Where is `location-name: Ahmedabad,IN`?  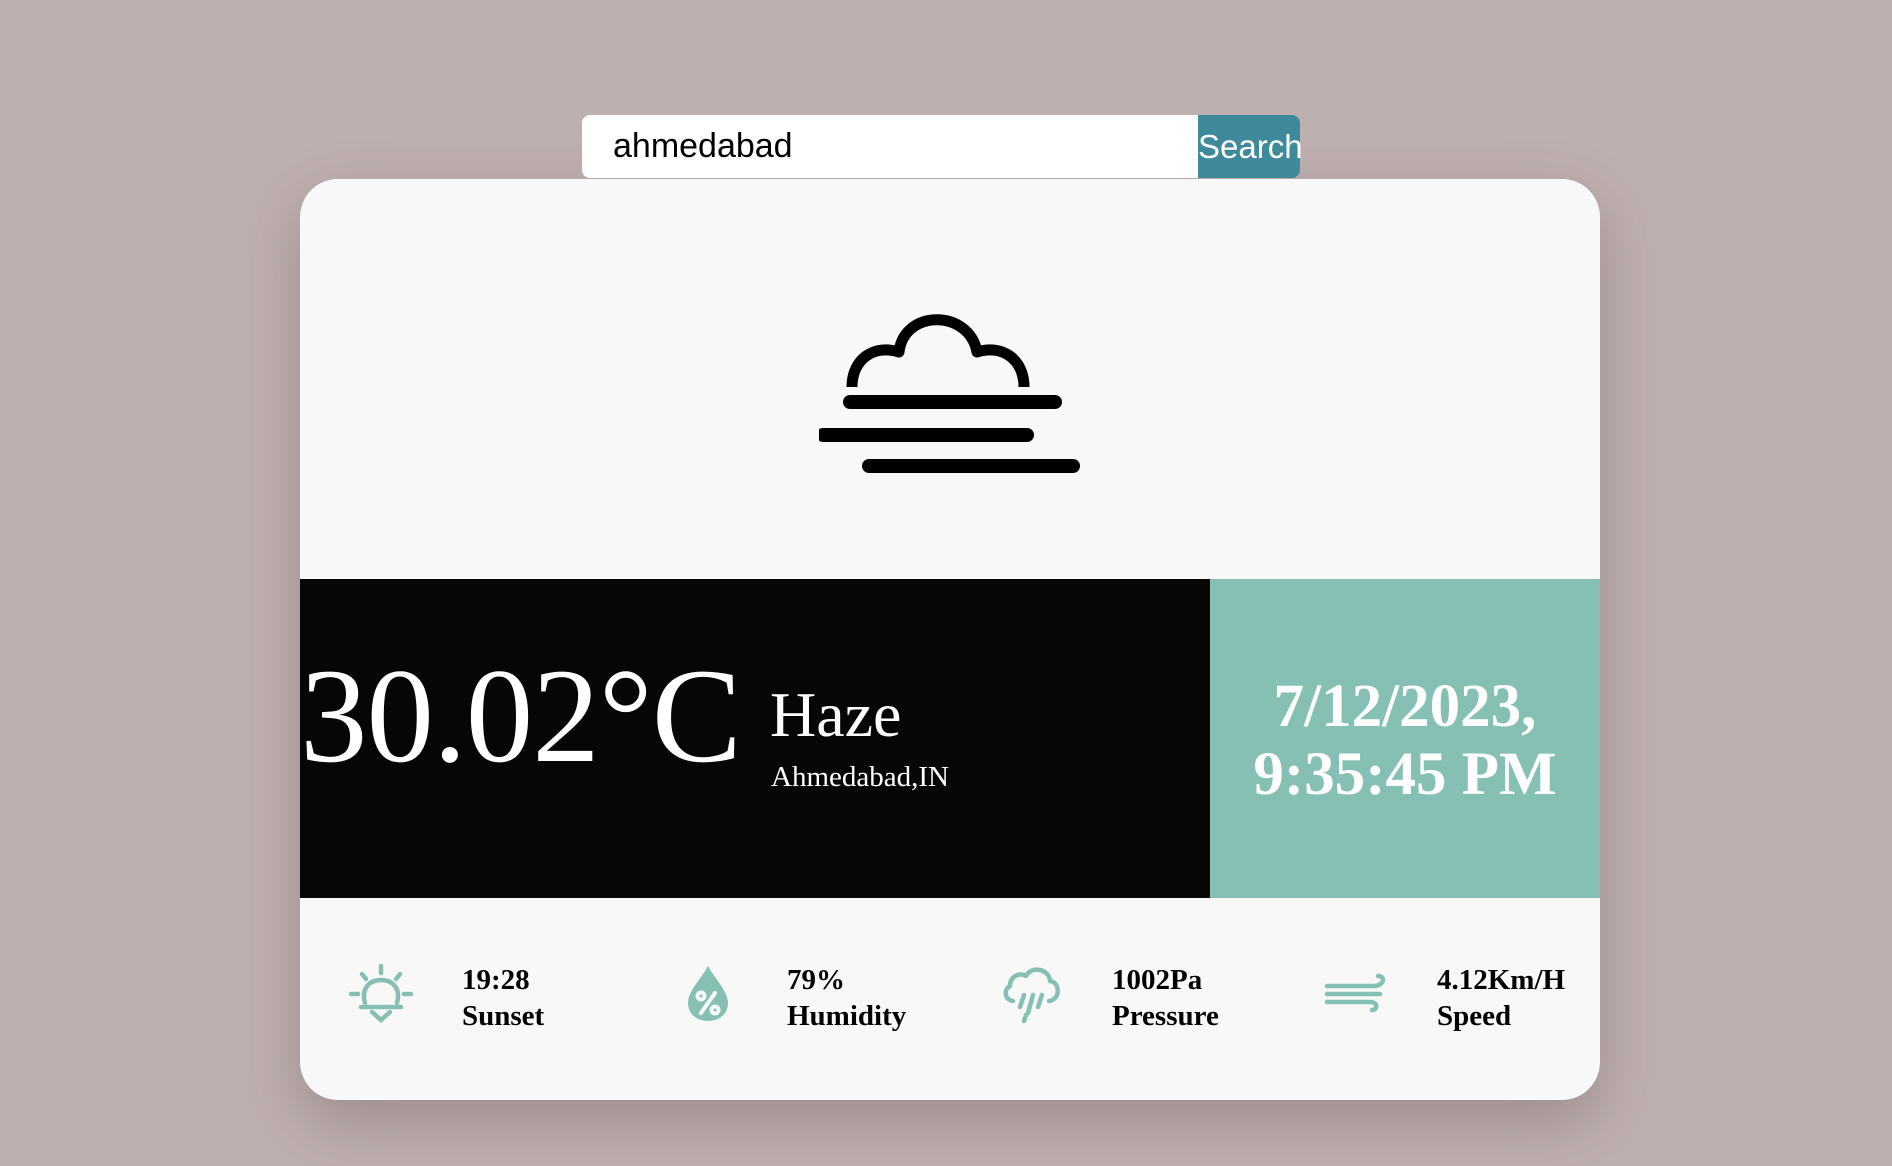
location-name: Ahmedabad,IN is located at coordinates (860, 777).